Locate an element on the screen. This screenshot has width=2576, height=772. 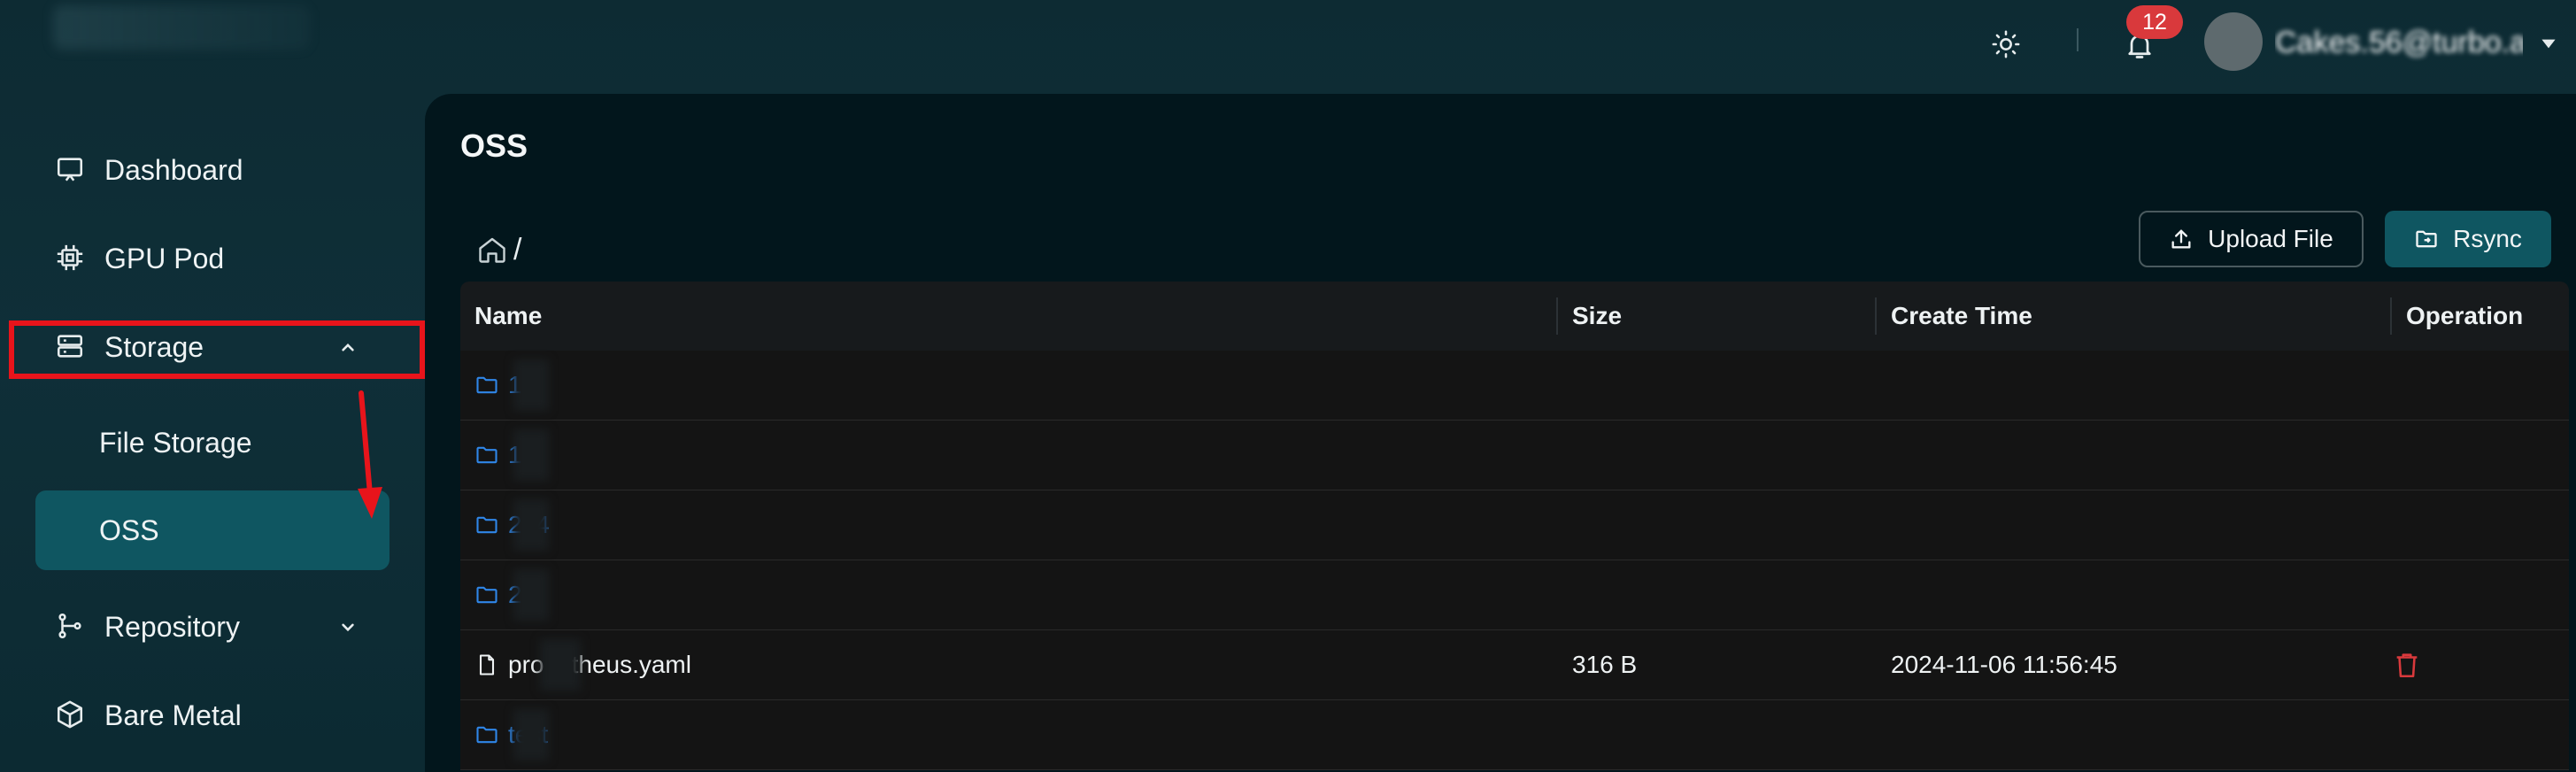
trash-icon is located at coordinates (2407, 665).